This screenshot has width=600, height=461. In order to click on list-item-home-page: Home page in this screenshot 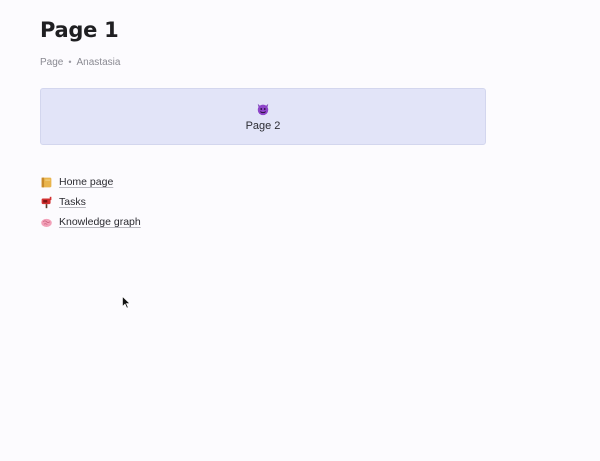, I will do `click(300, 182)`.